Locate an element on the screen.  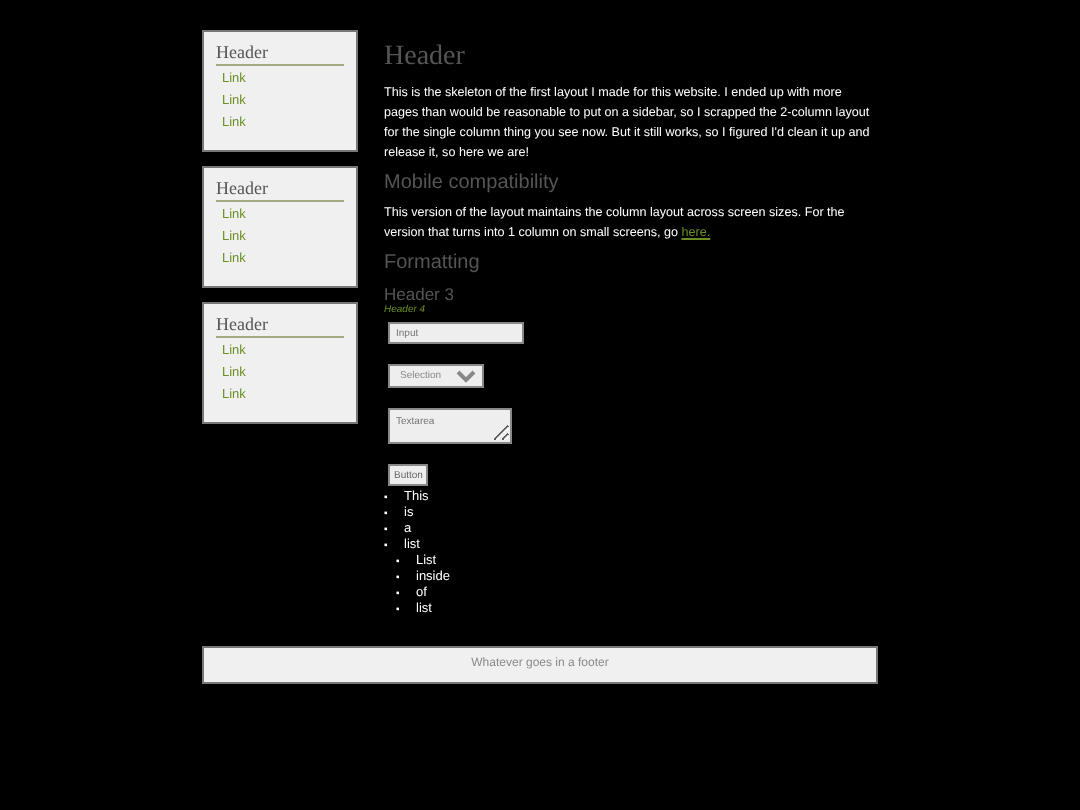
sub-heading: Header 3 is located at coordinates (420, 294).